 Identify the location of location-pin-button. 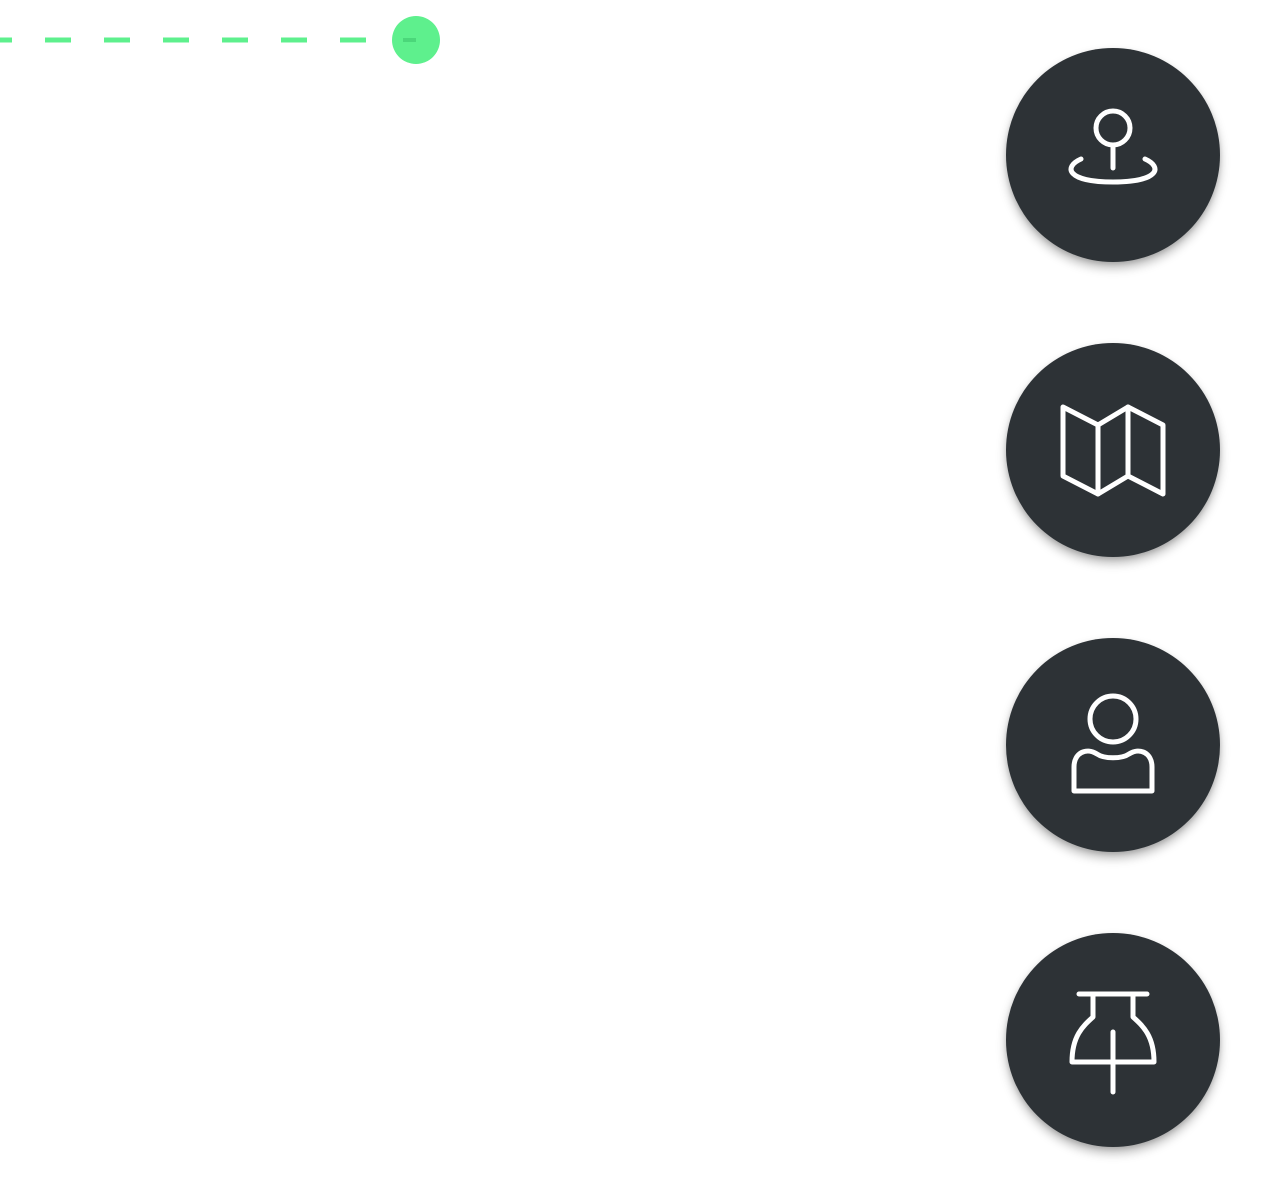
(1113, 155).